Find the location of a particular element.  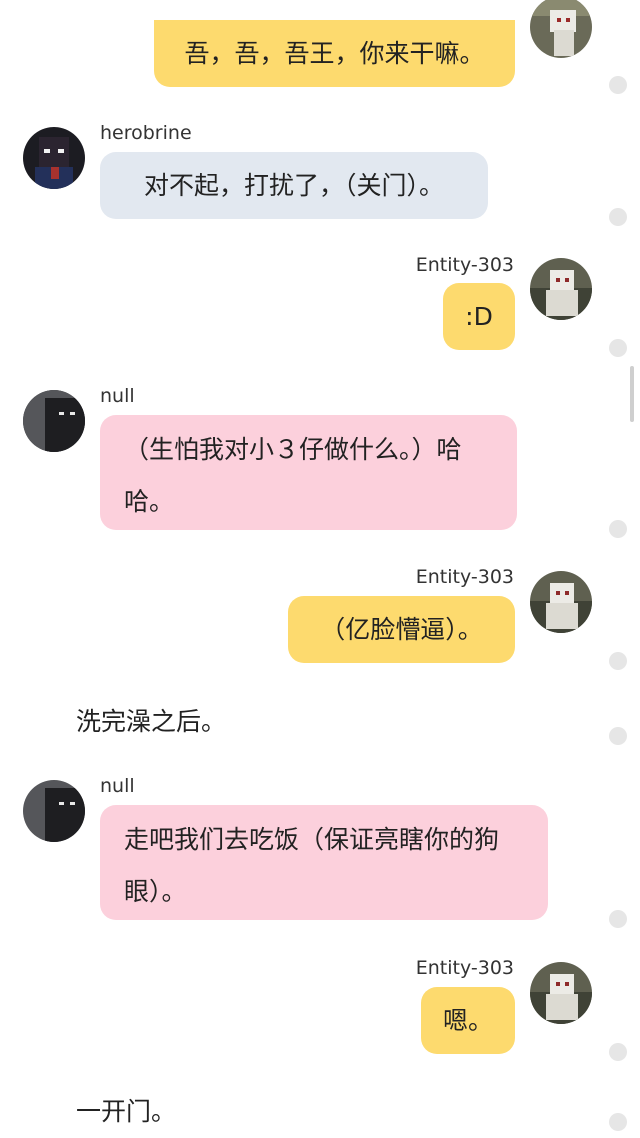

message-bubble: :D is located at coordinates (479, 316).